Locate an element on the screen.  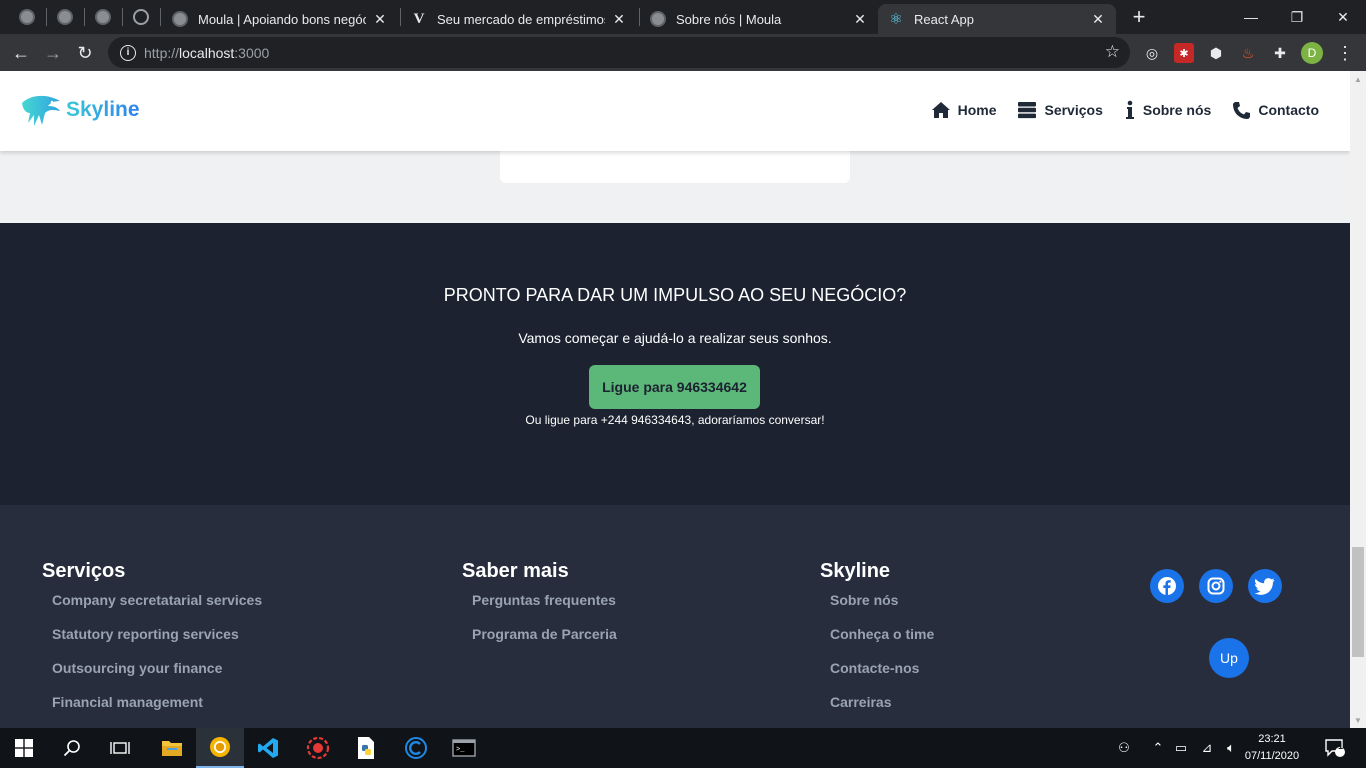
folder-icon is located at coordinates (172, 748).